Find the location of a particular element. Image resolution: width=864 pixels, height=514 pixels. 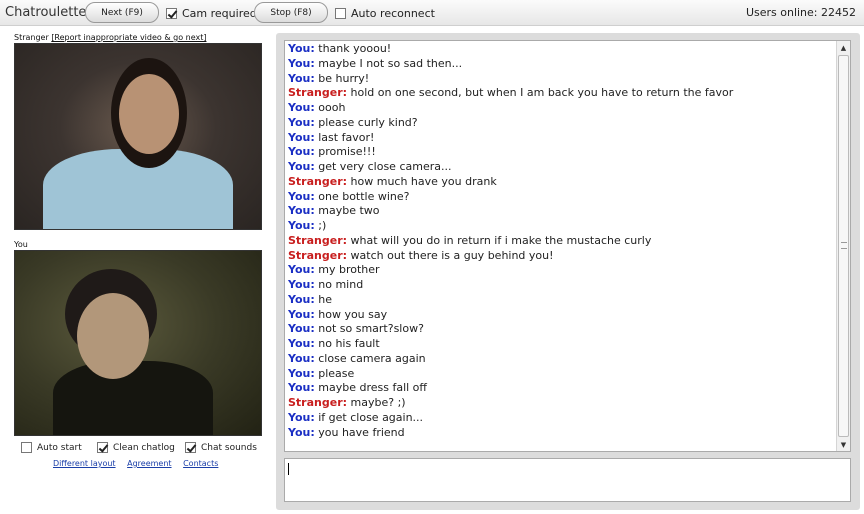

chat-sounds-toggle: Chat sounds is located at coordinates (221, 447).